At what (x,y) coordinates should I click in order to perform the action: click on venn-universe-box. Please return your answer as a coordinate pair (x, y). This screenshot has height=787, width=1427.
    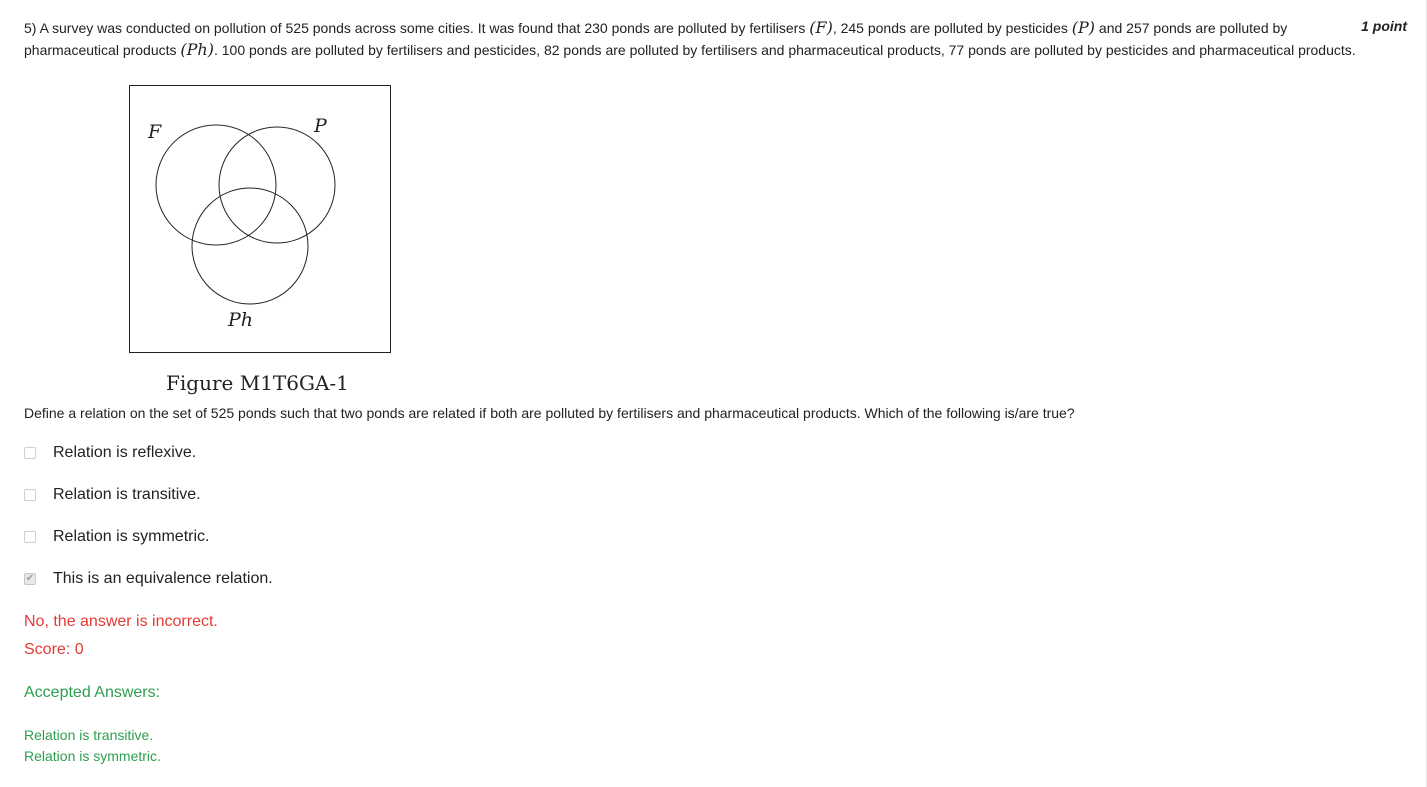
    Looking at the image, I should click on (260, 219).